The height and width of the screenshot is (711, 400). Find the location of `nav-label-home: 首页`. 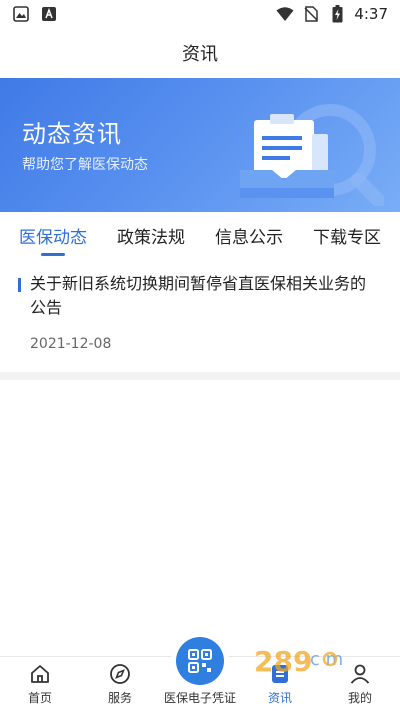

nav-label-home: 首页 is located at coordinates (39, 698).